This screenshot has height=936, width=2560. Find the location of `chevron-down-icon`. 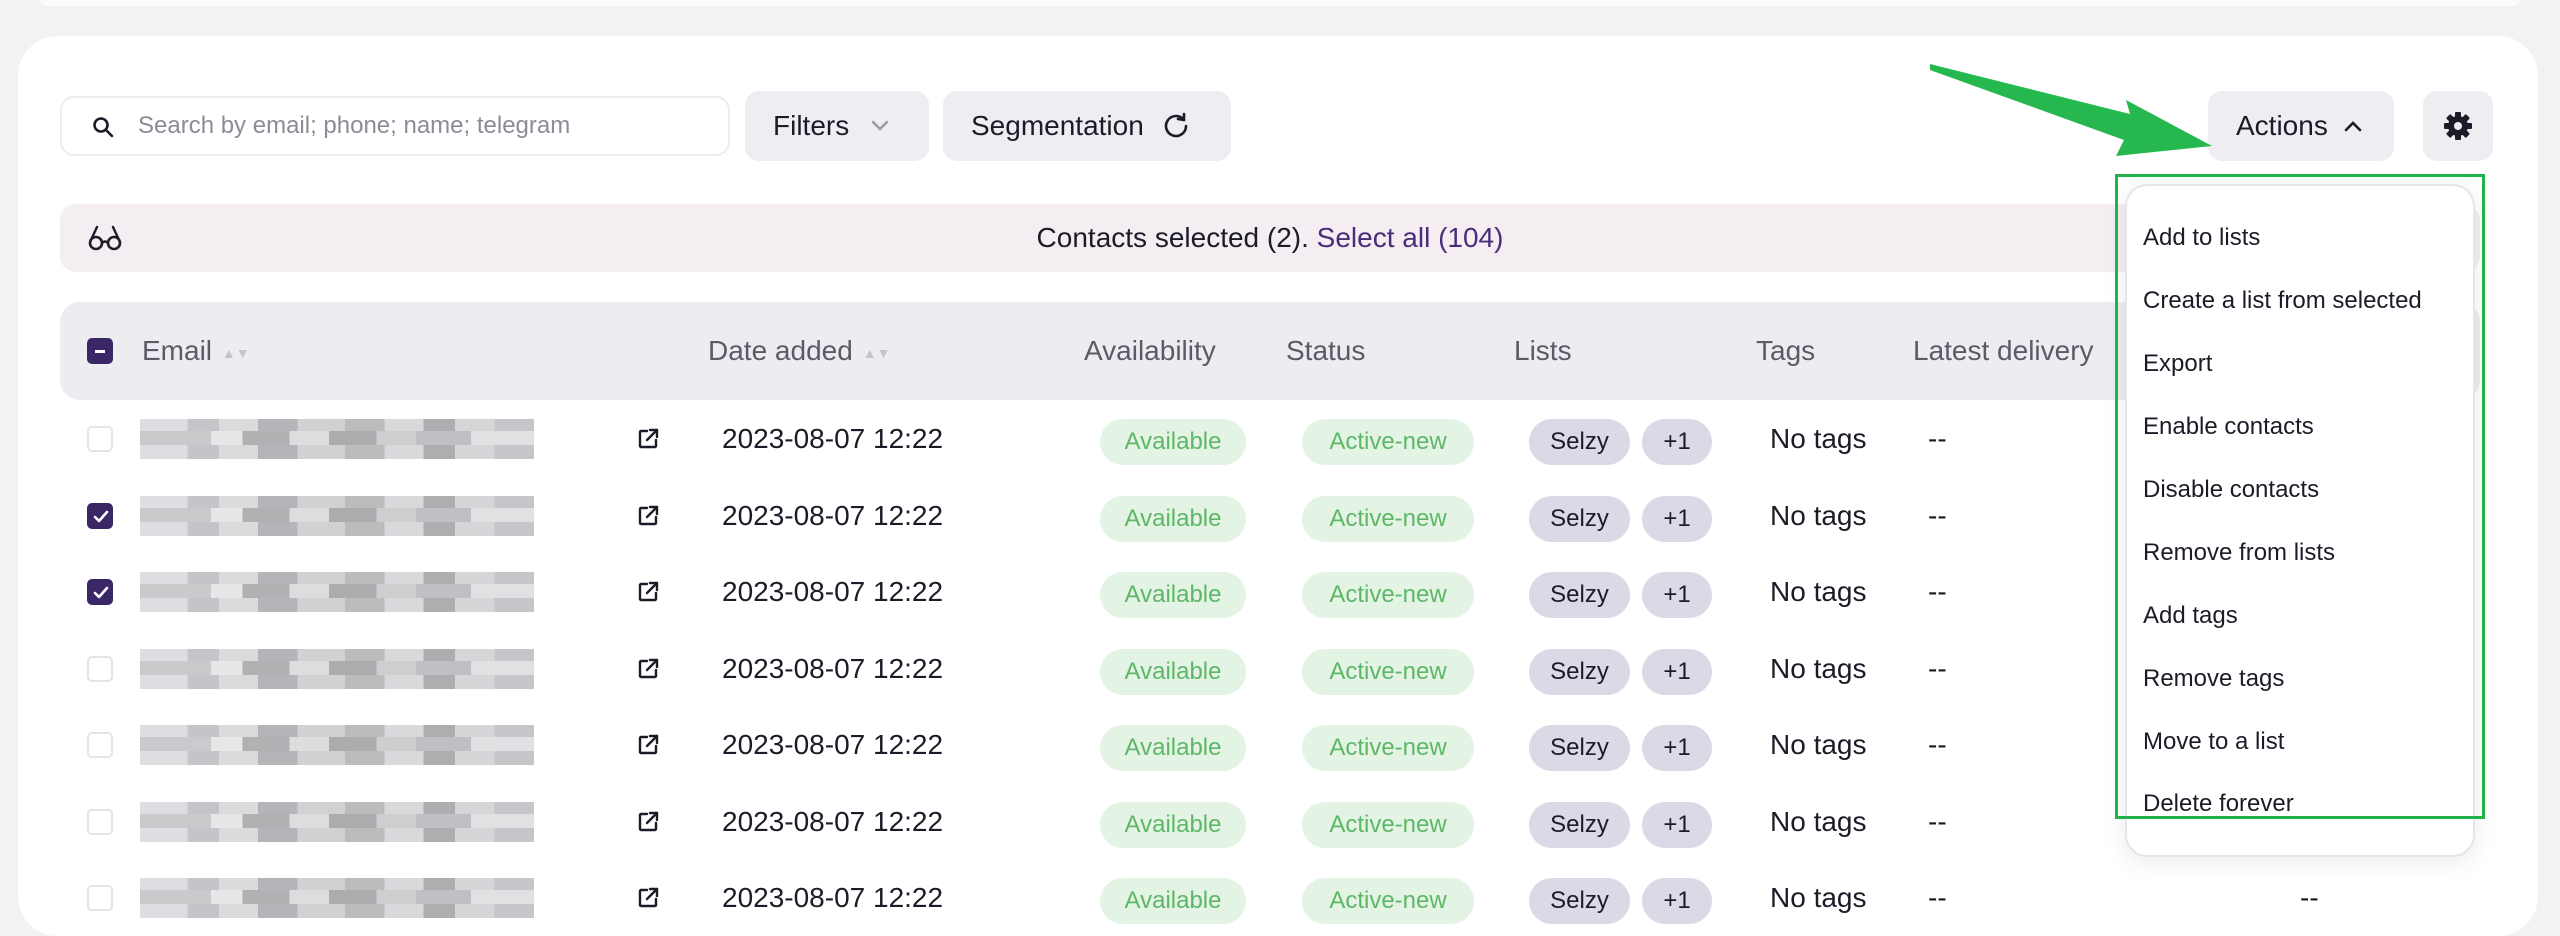

chevron-down-icon is located at coordinates (880, 126).